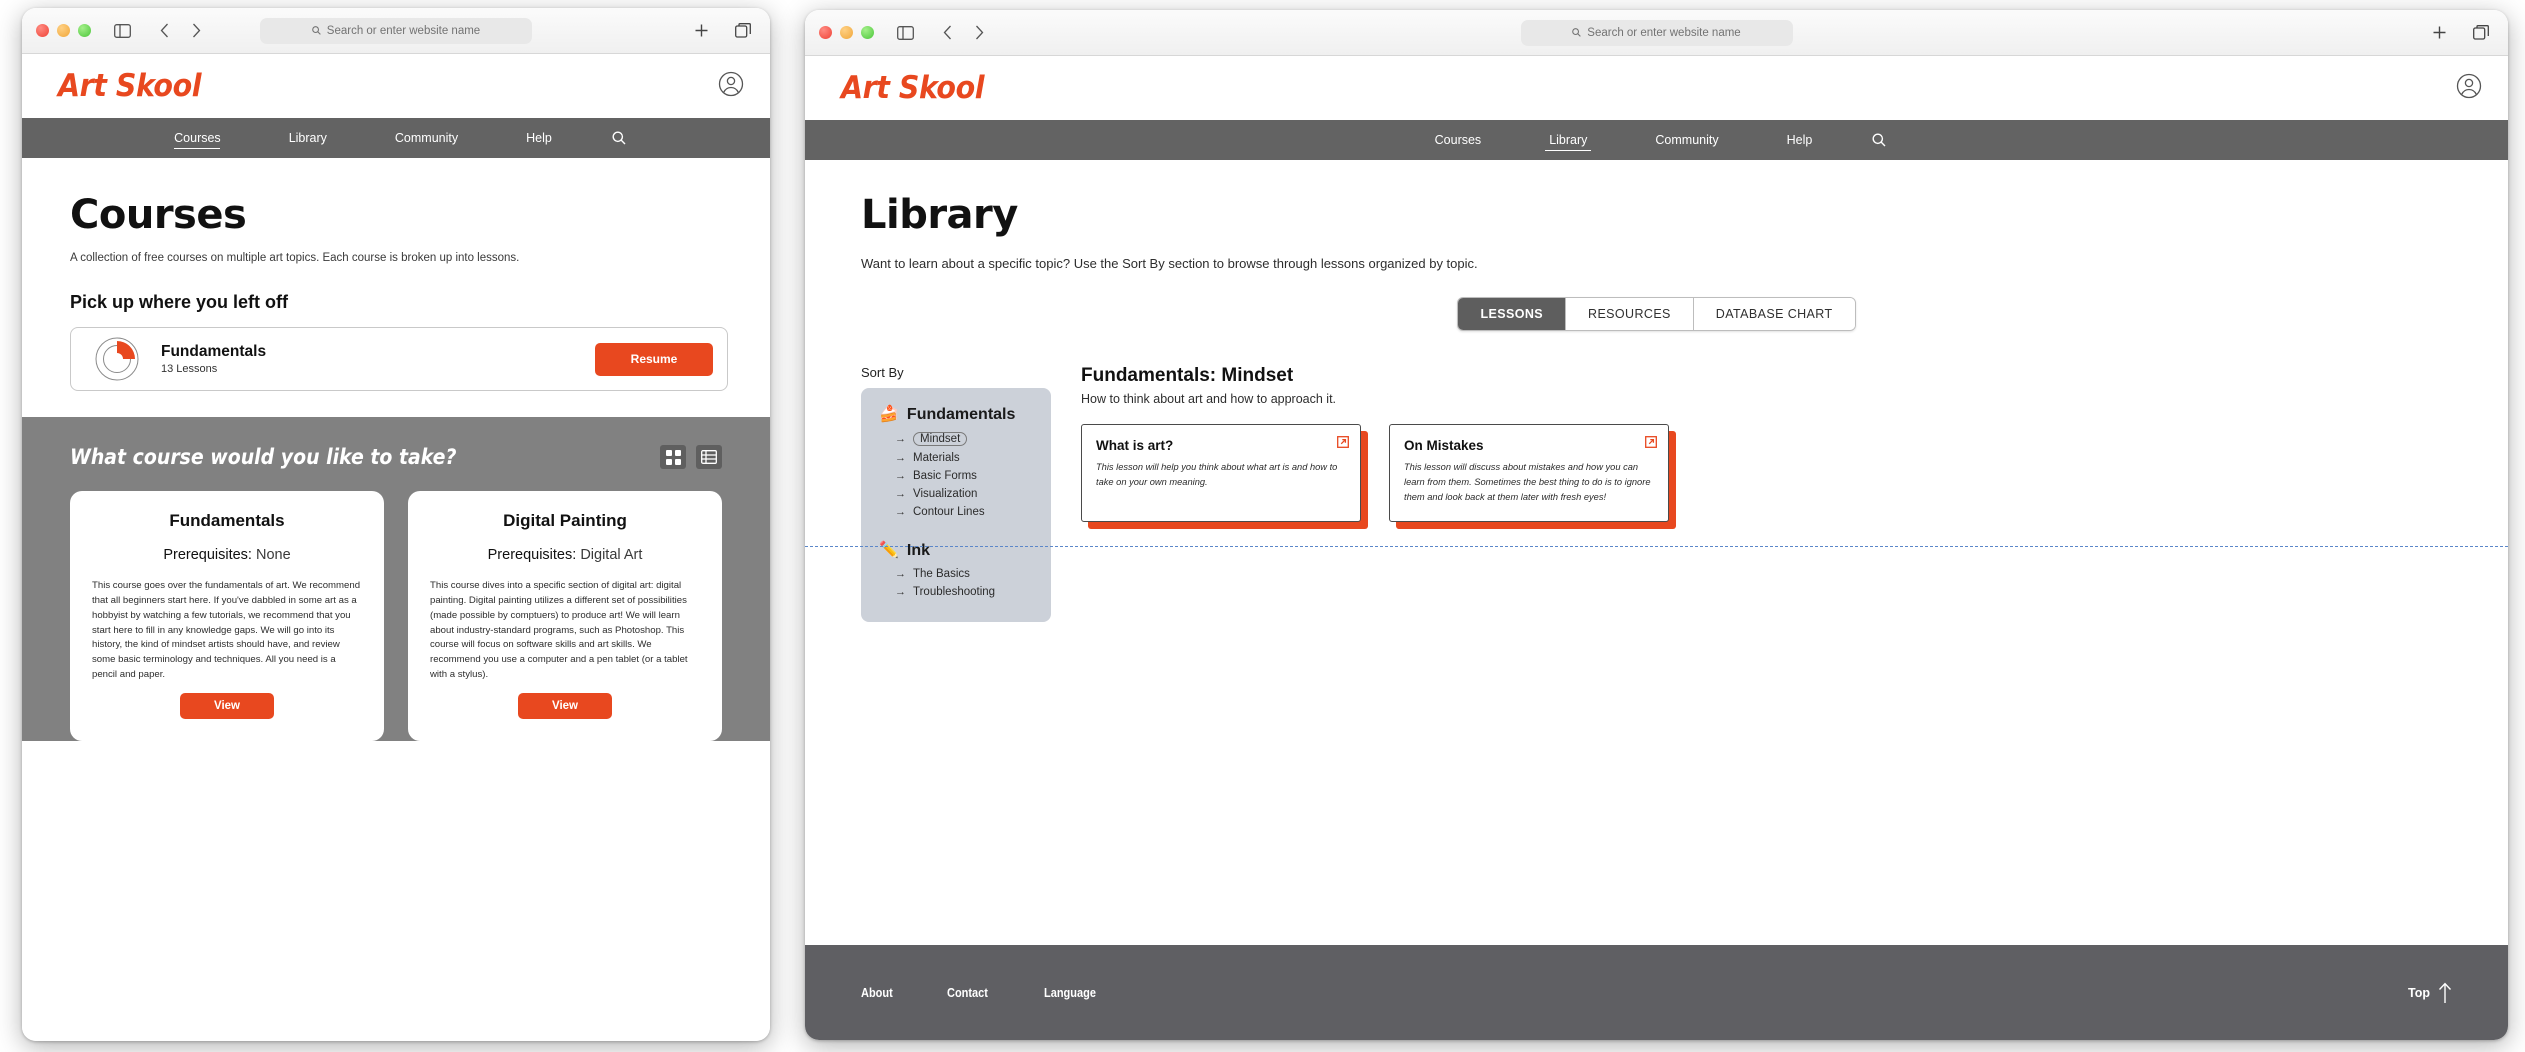 The width and height of the screenshot is (2525, 1052). Describe the element at coordinates (958, 551) in the screenshot. I see `sort-group-ink: ✏️ Ink` at that location.